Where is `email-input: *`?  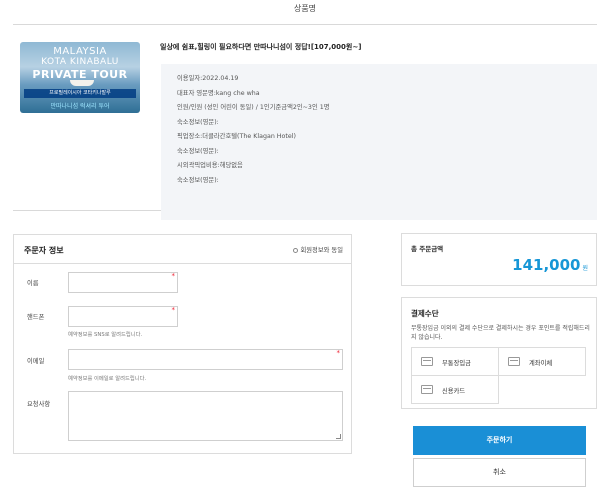
email-input: * is located at coordinates (205, 359).